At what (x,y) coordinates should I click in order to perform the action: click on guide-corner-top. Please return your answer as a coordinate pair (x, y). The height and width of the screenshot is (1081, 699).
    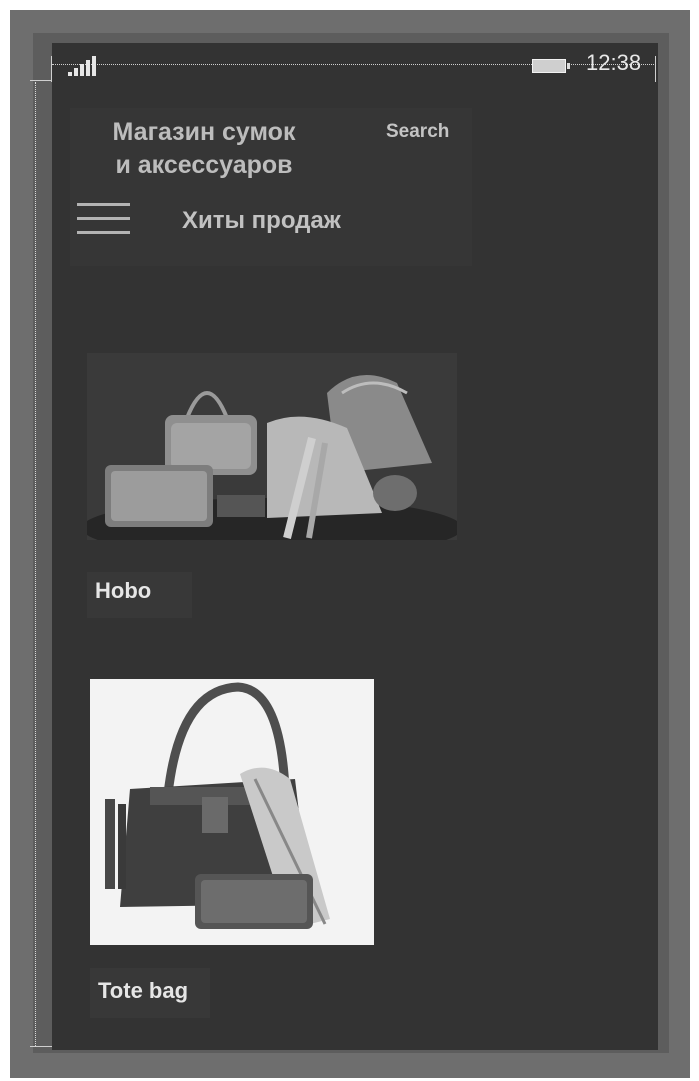
    Looking at the image, I should click on (41, 80).